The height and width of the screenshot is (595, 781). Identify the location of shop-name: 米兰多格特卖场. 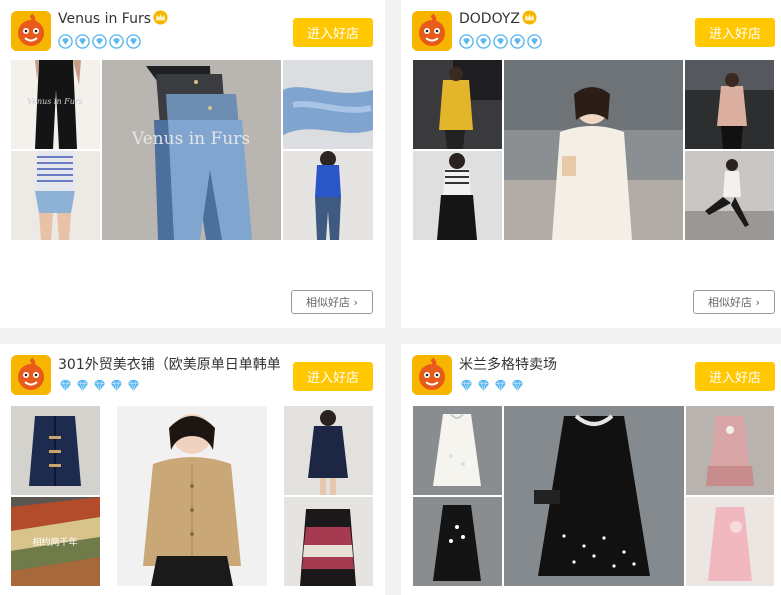
(508, 364).